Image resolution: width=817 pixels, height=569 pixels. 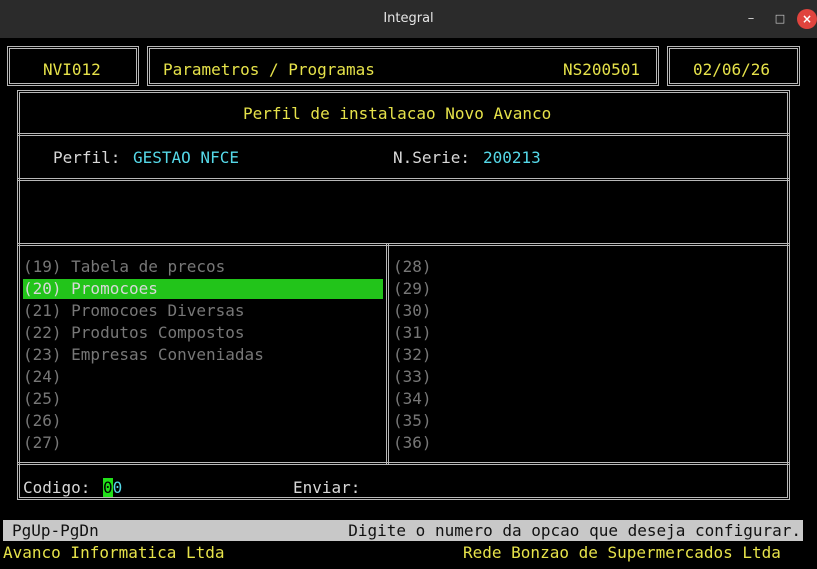 I want to click on option-26: (26), so click(x=42, y=421).